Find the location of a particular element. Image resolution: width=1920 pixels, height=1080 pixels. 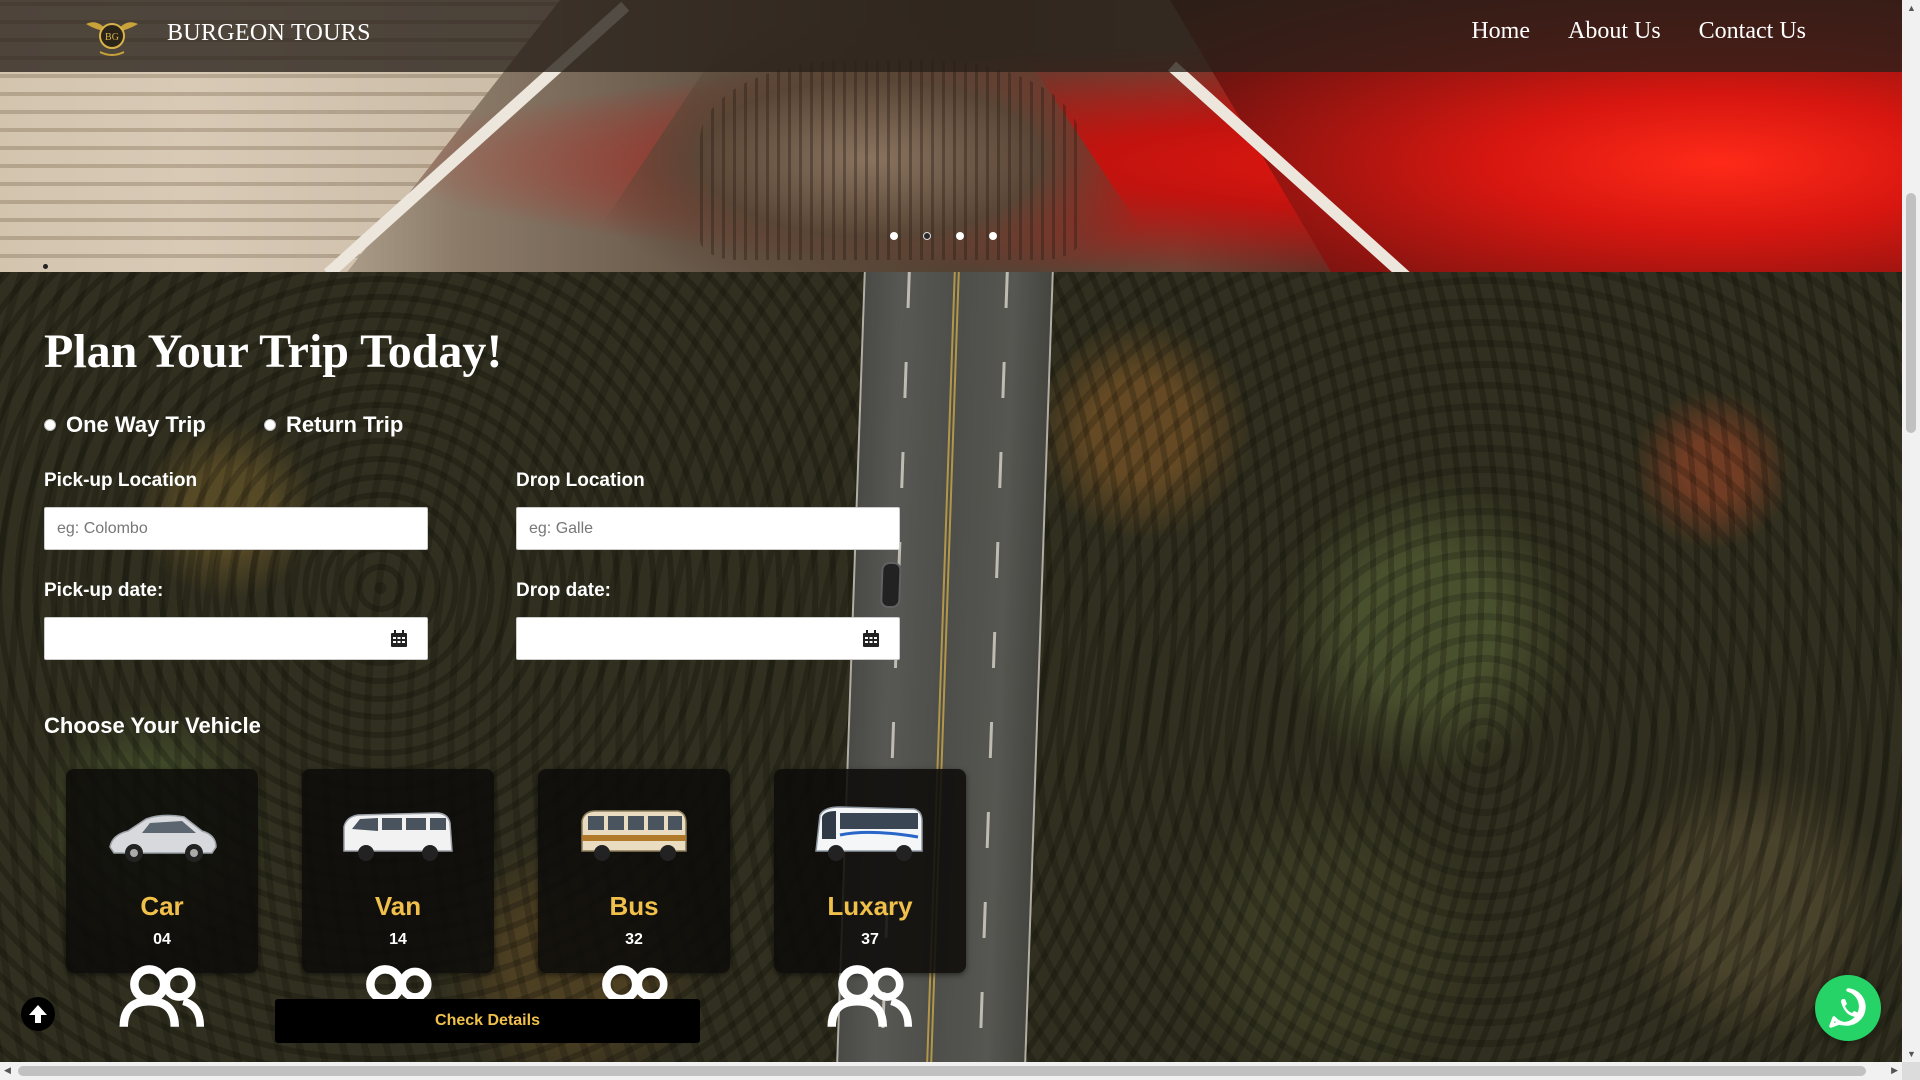

whatsapp-icon is located at coordinates (1847, 1008).